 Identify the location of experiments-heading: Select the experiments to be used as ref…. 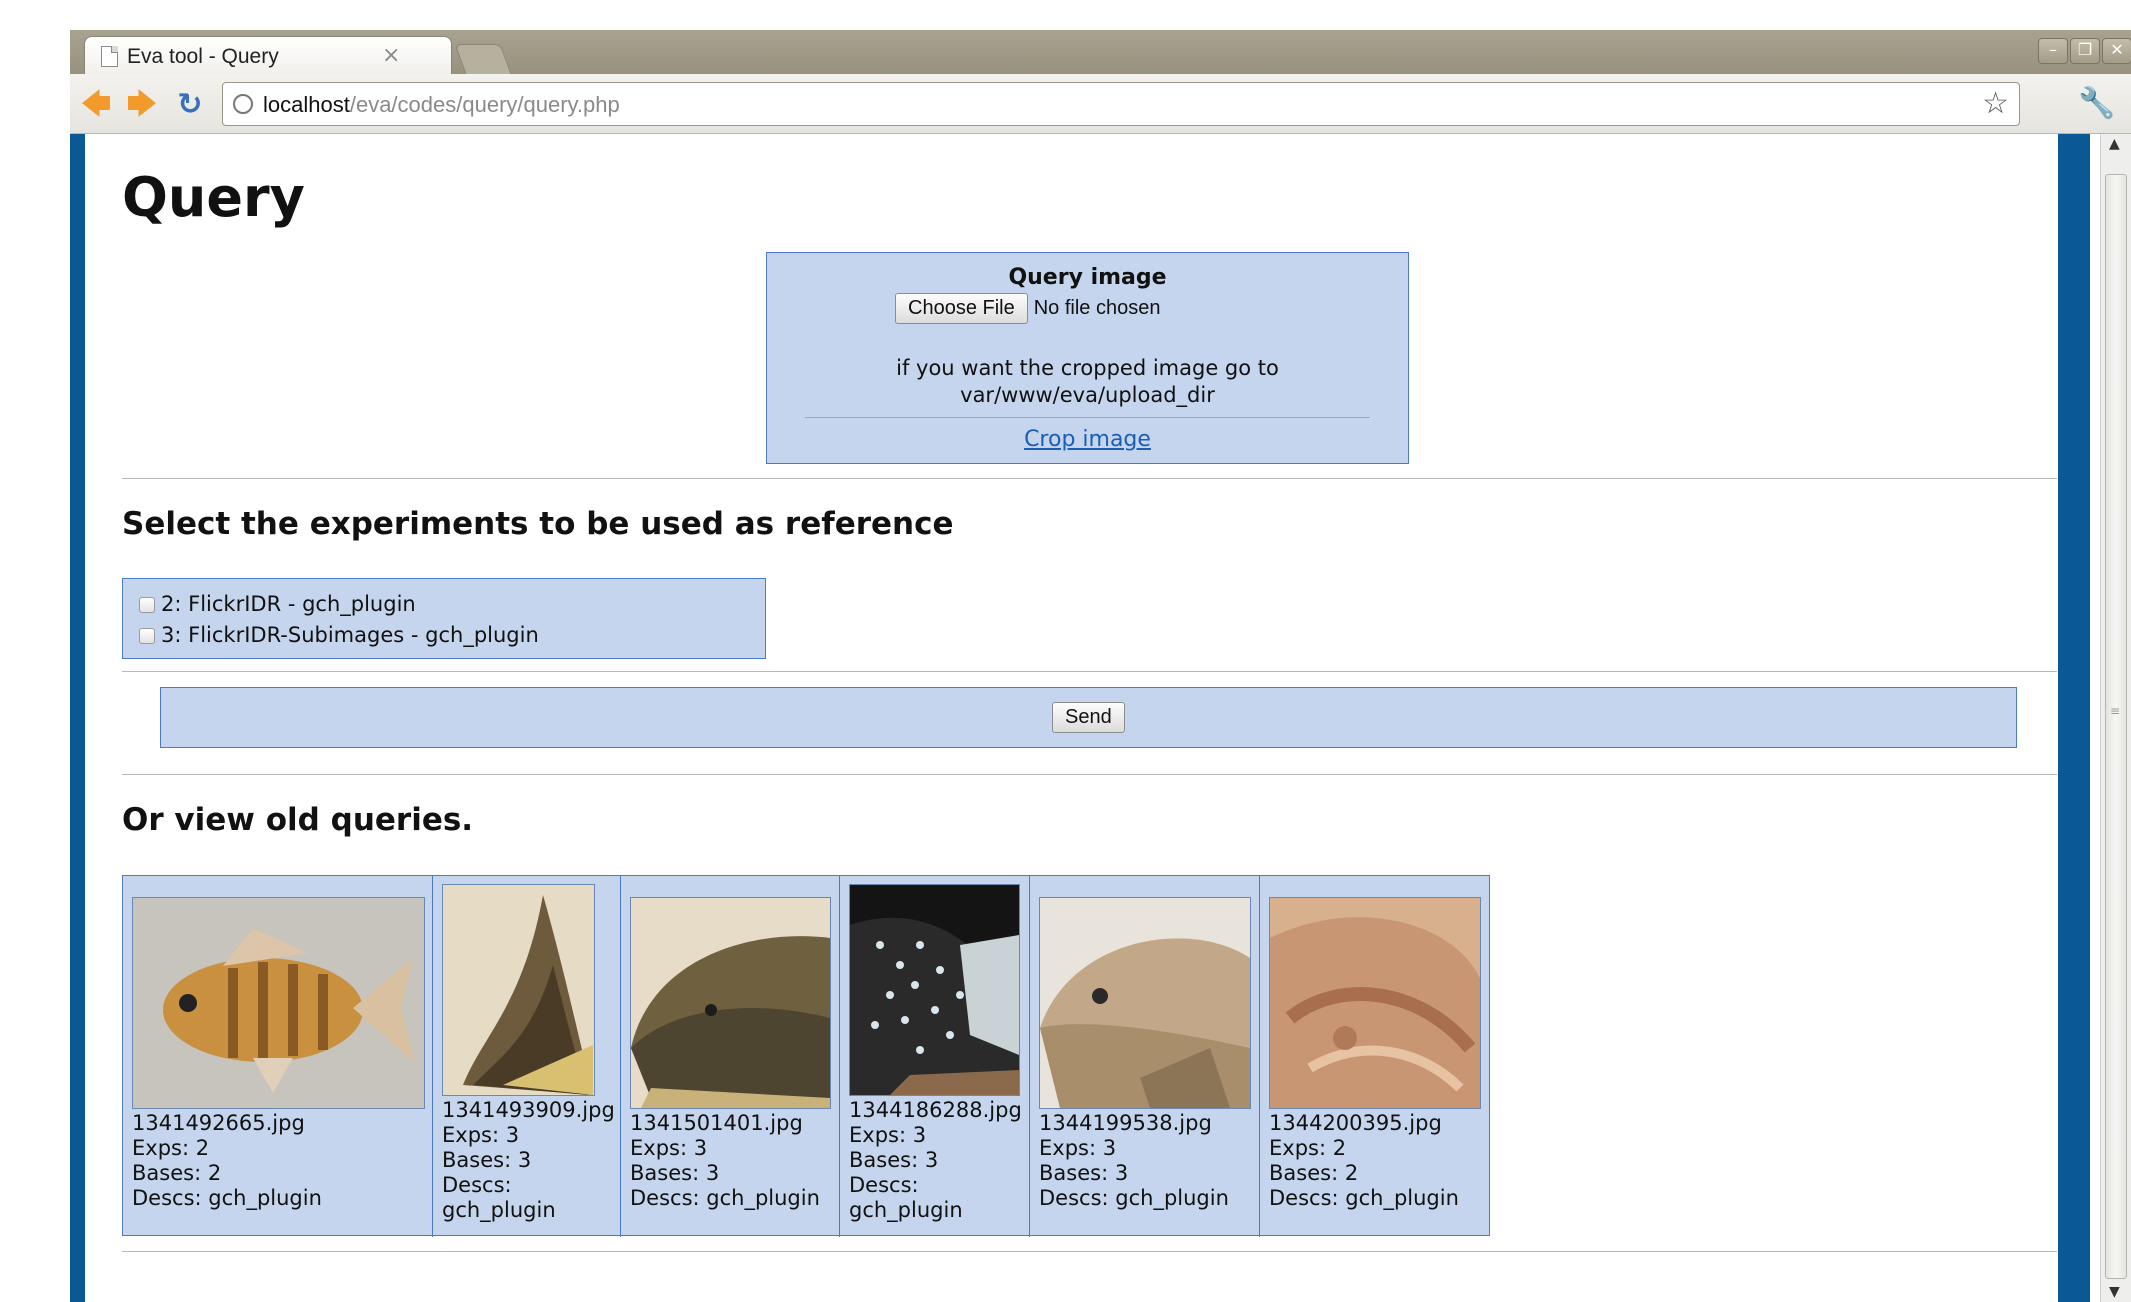
(538, 524).